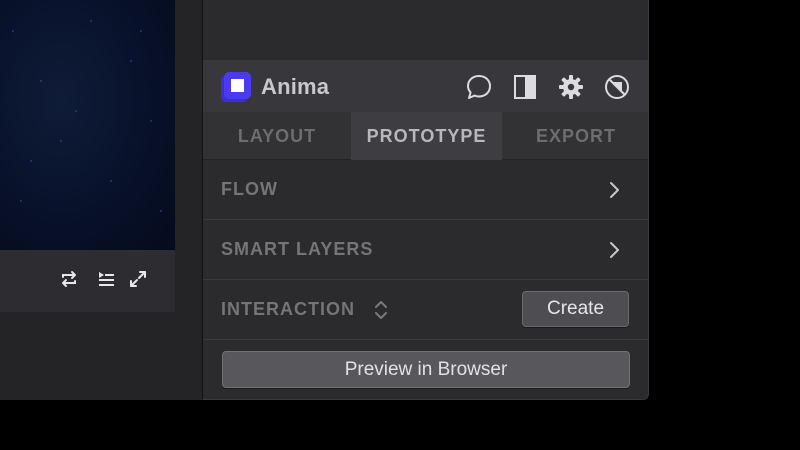  Describe the element at coordinates (617, 87) in the screenshot. I see `no-preview-icon` at that location.